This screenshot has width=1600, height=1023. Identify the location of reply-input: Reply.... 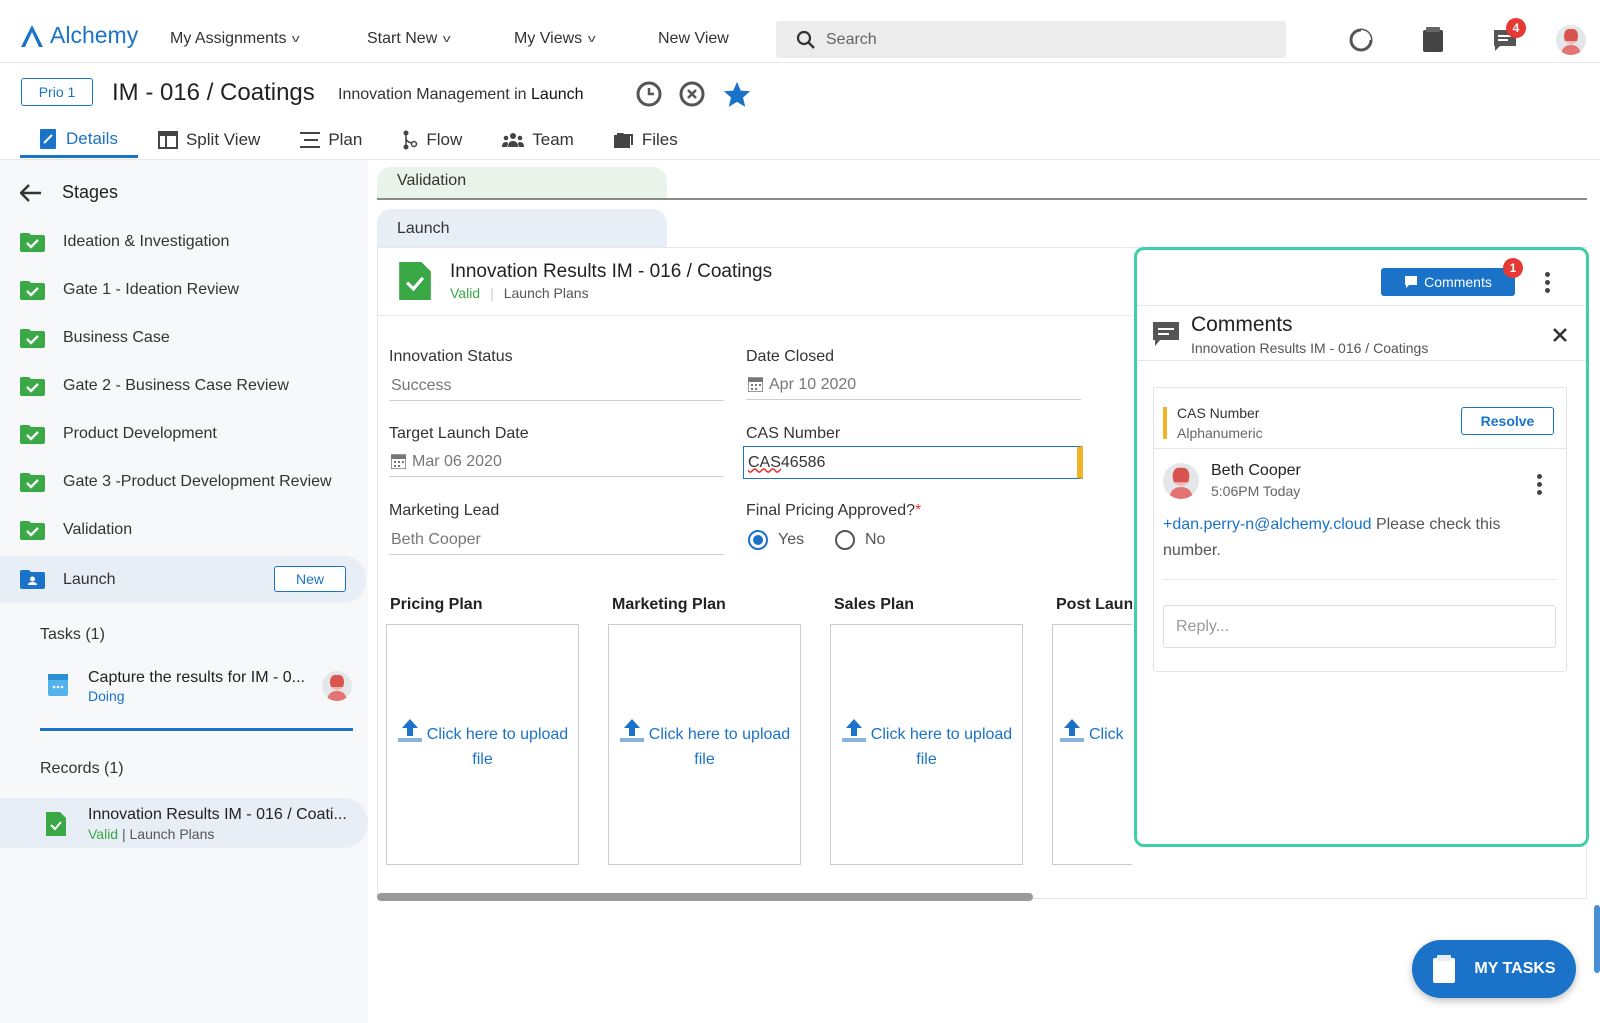
(1359, 626).